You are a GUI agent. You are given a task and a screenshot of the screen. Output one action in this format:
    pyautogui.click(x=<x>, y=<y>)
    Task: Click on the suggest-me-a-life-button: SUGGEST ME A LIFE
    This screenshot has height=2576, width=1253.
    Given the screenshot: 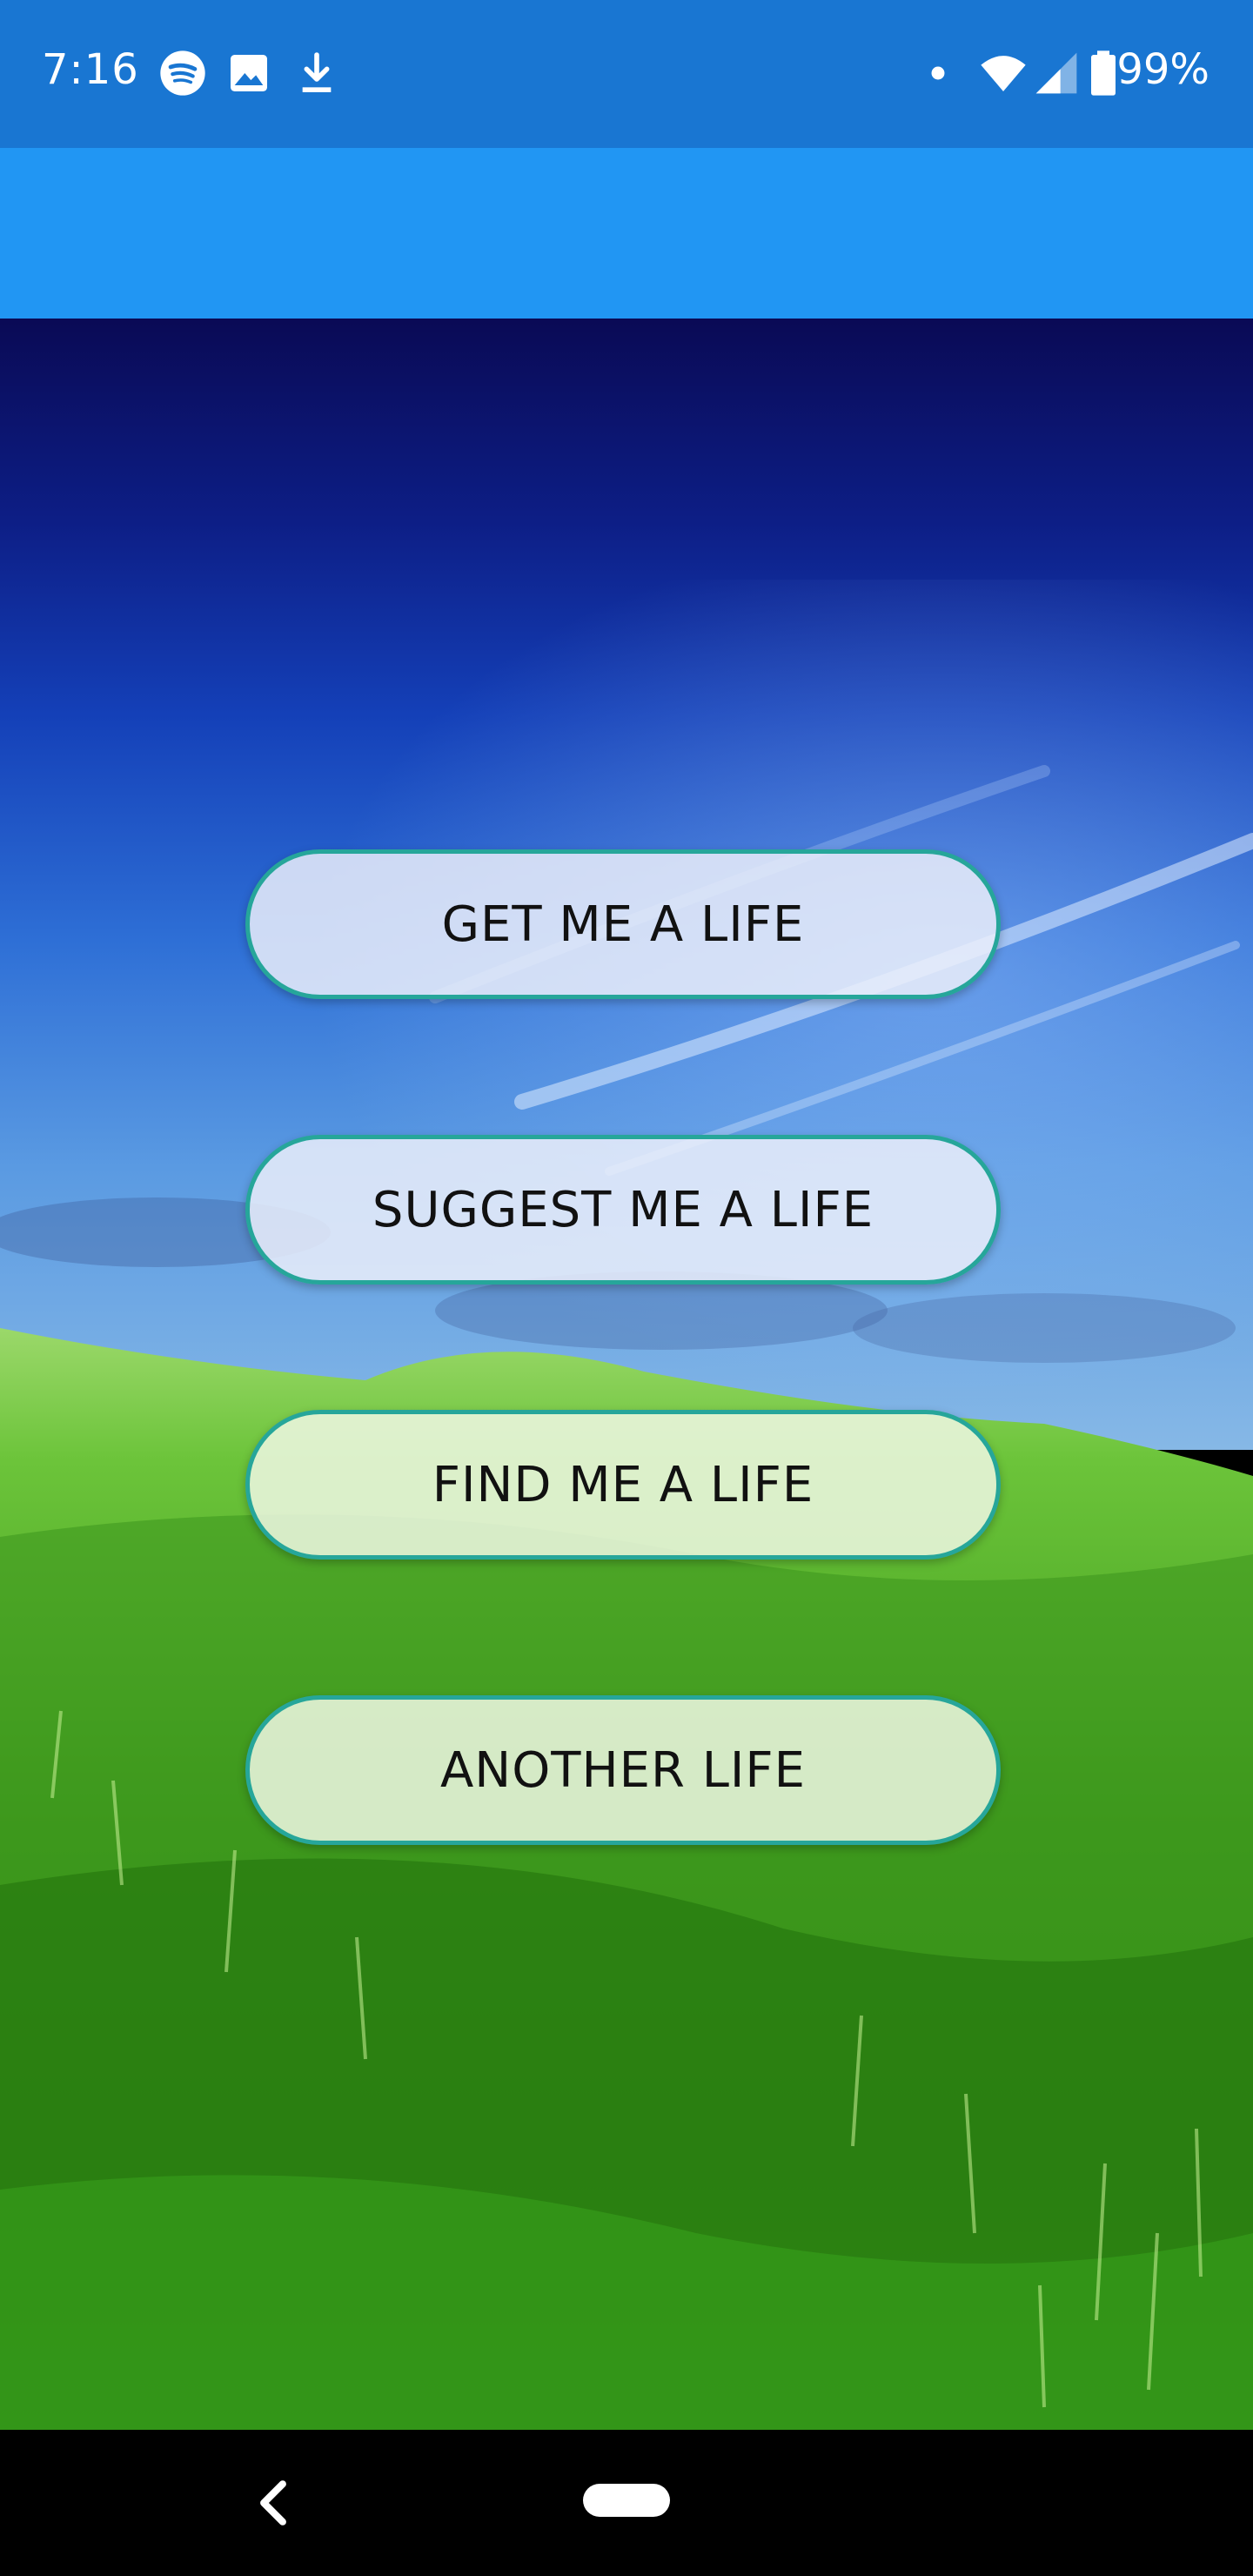 What is the action you would take?
    pyautogui.click(x=623, y=1210)
    